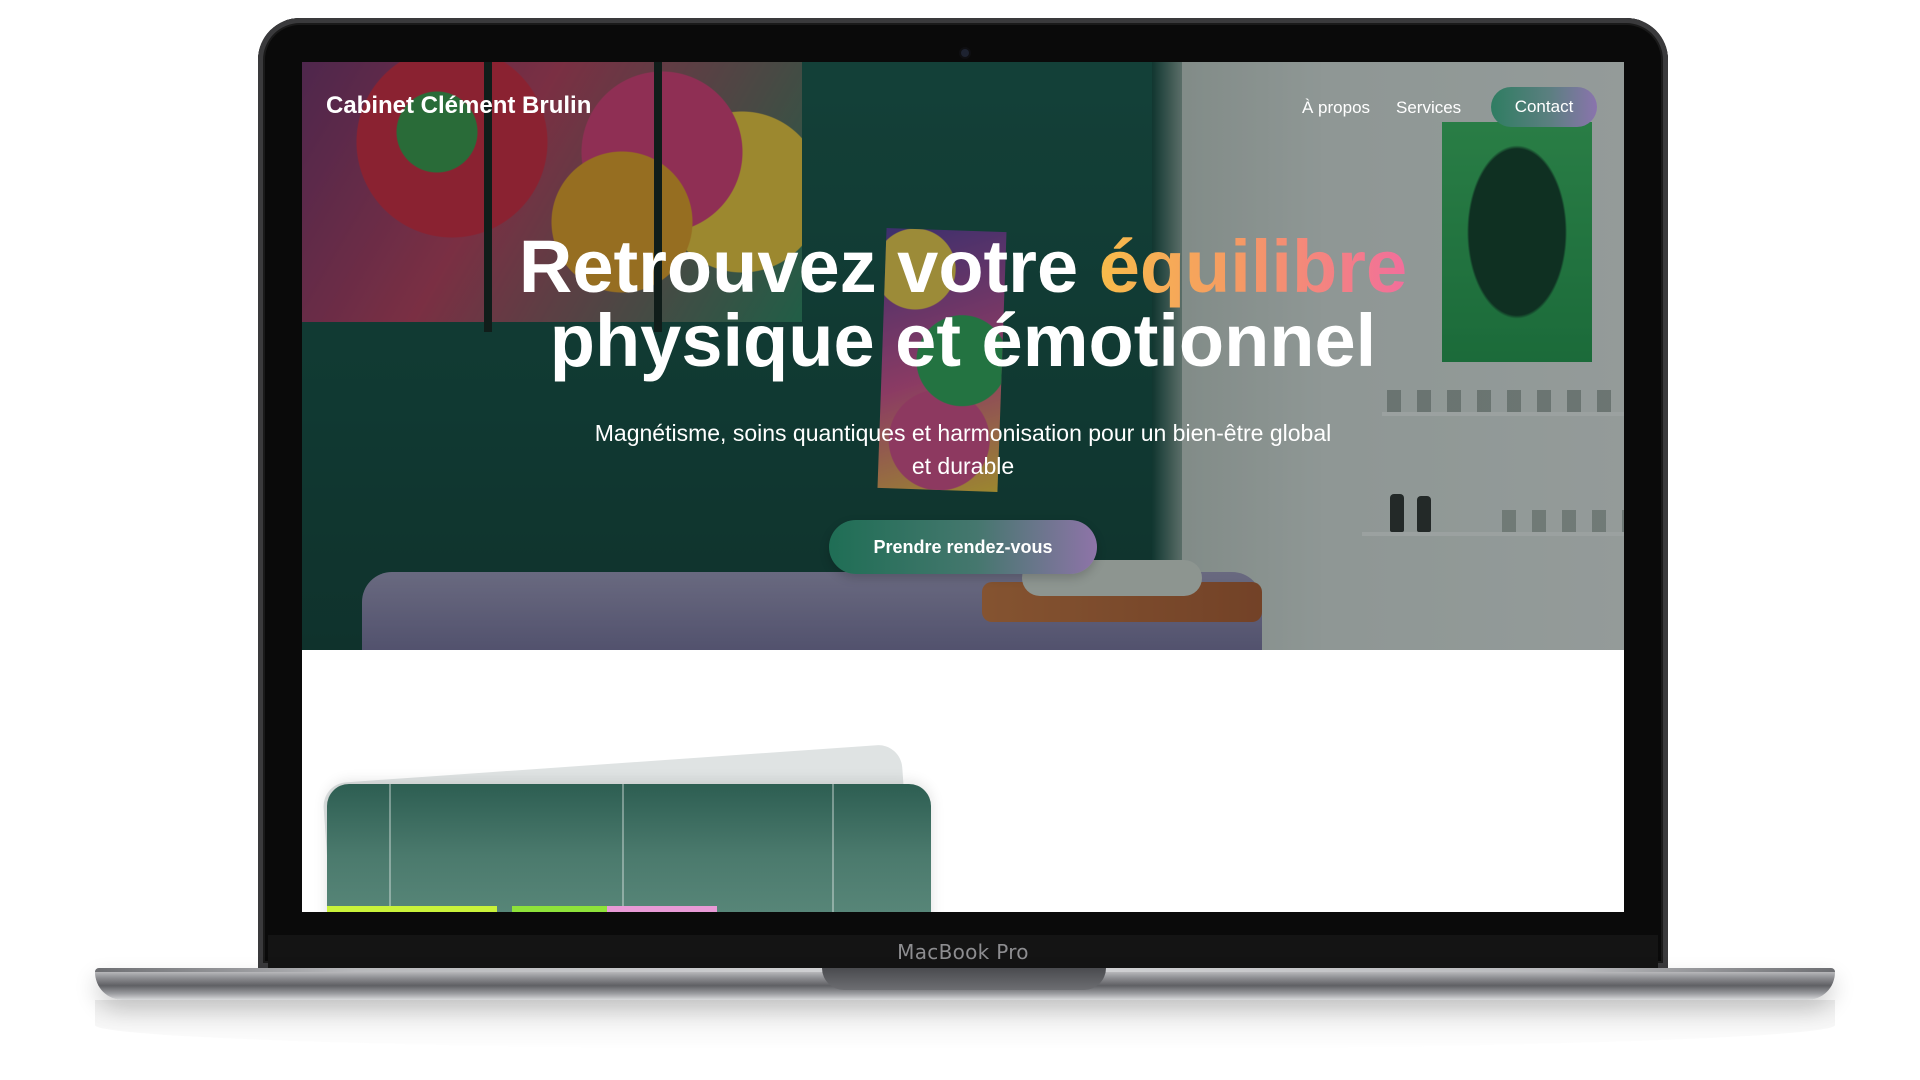 The image size is (1920, 1080). What do you see at coordinates (458, 106) in the screenshot?
I see `site-brand: Cabinet Clément Brulin` at bounding box center [458, 106].